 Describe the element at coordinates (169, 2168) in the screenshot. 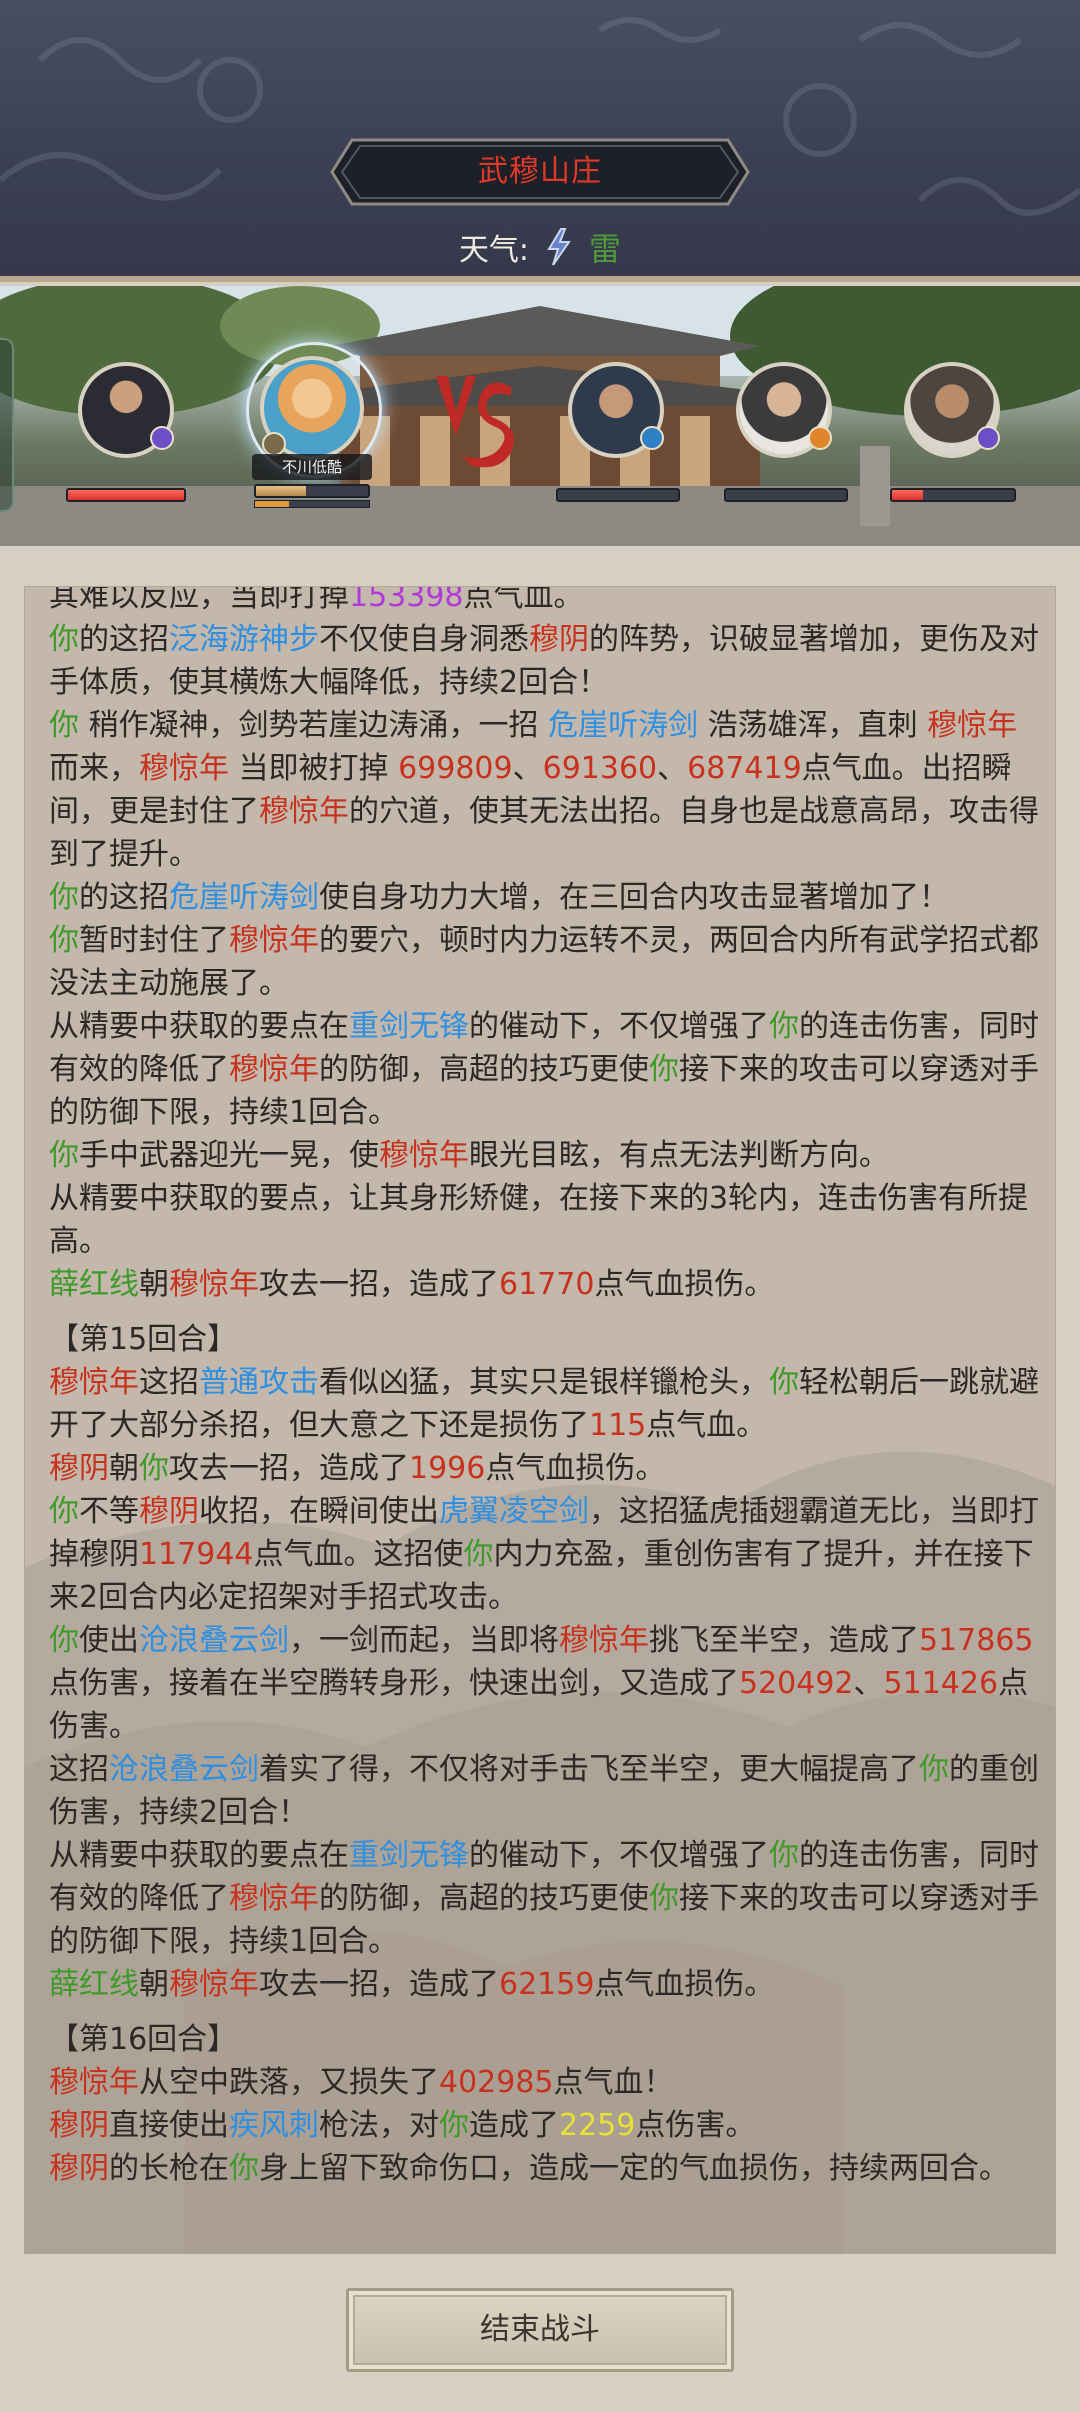

I see `log-segment: 的长枪在` at that location.